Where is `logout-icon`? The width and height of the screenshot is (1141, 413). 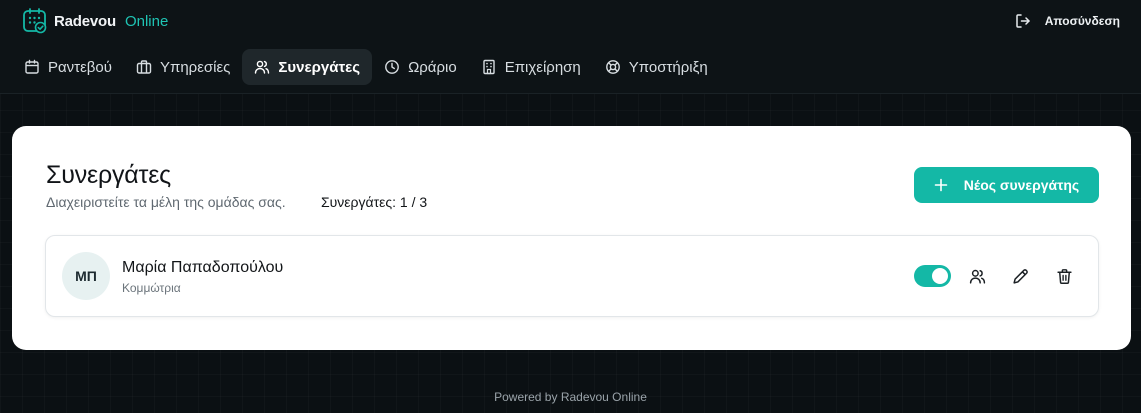 logout-icon is located at coordinates (1023, 21).